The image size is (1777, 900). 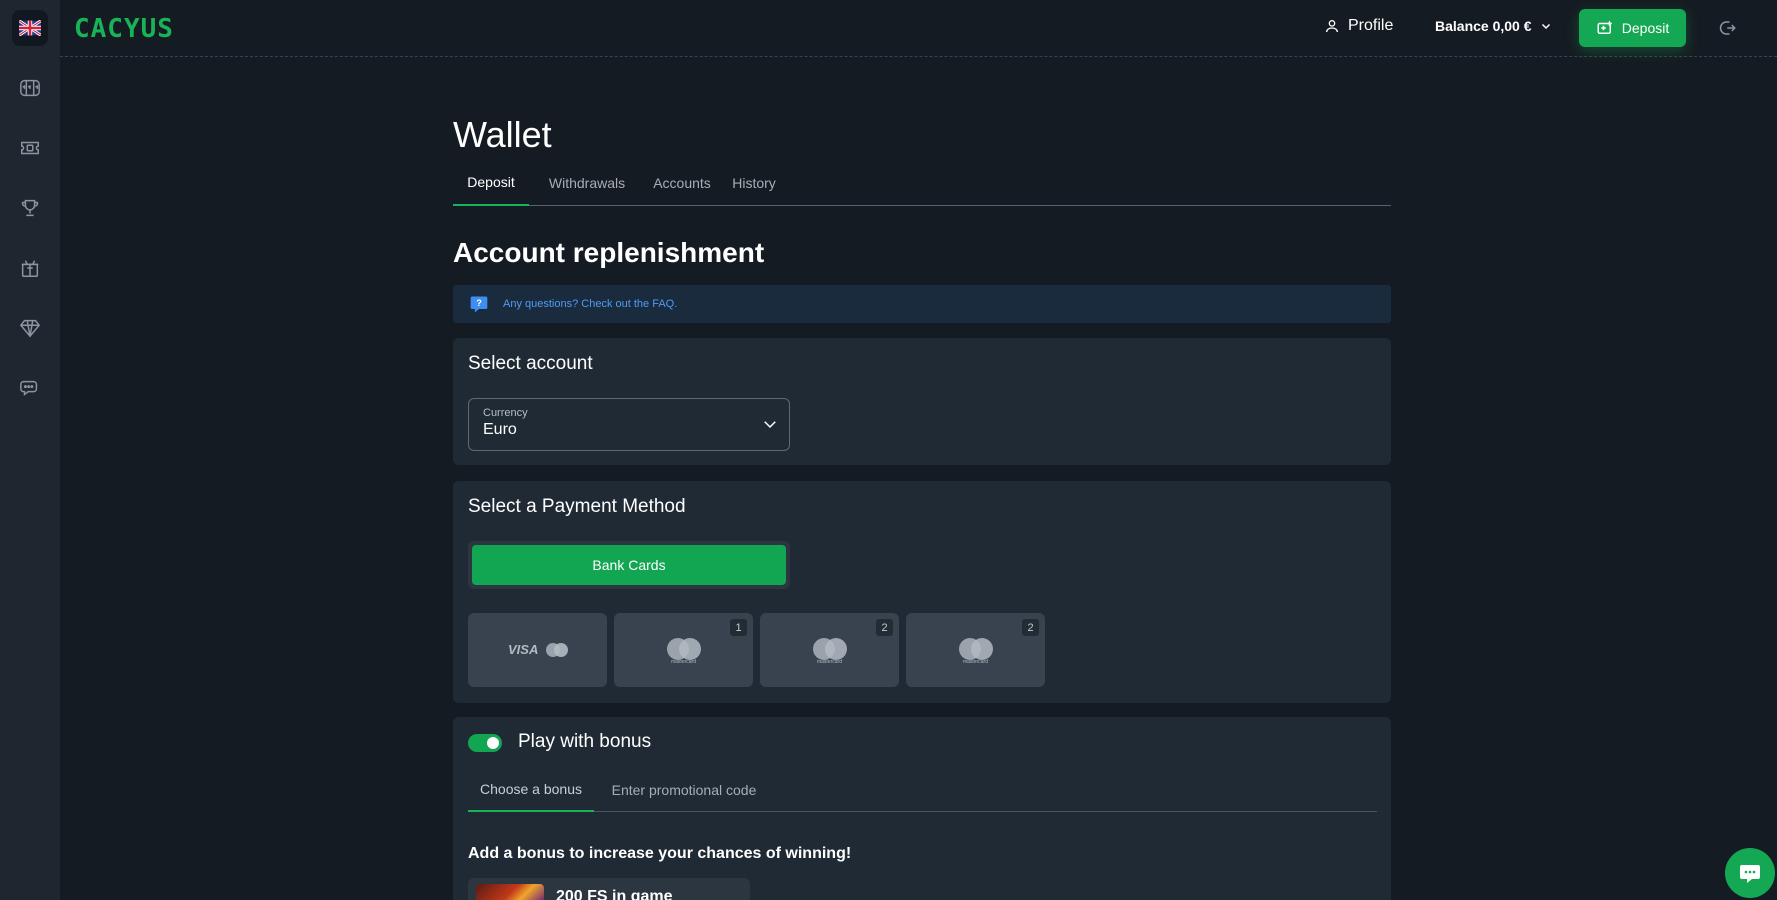 What do you see at coordinates (1483, 26) in the screenshot?
I see `balance-label: Balance 0,00 €` at bounding box center [1483, 26].